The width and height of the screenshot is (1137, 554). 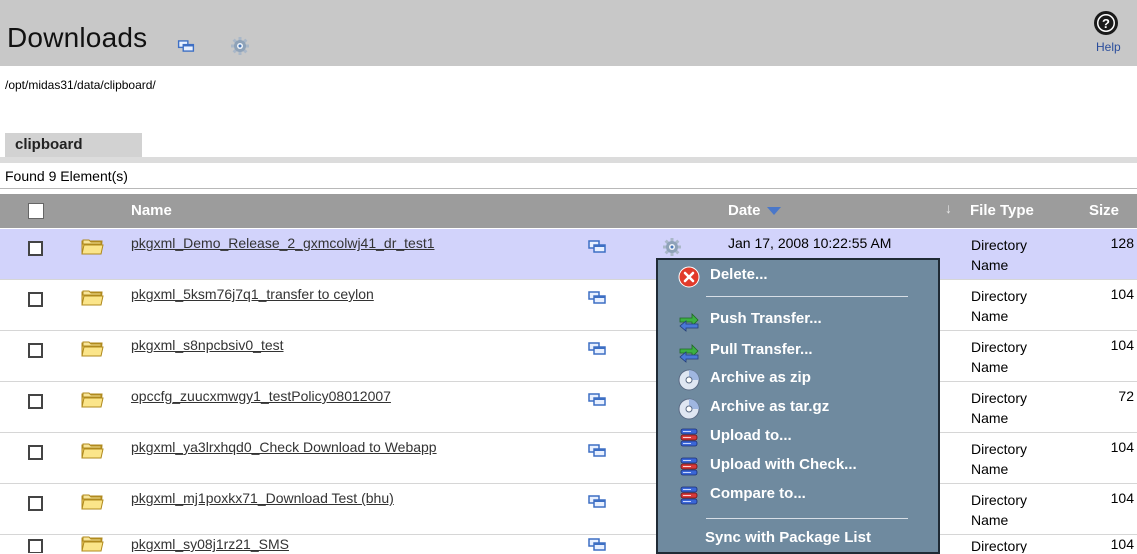 I want to click on current-path: /opt/midas31/data/clipboard/, so click(x=80, y=85).